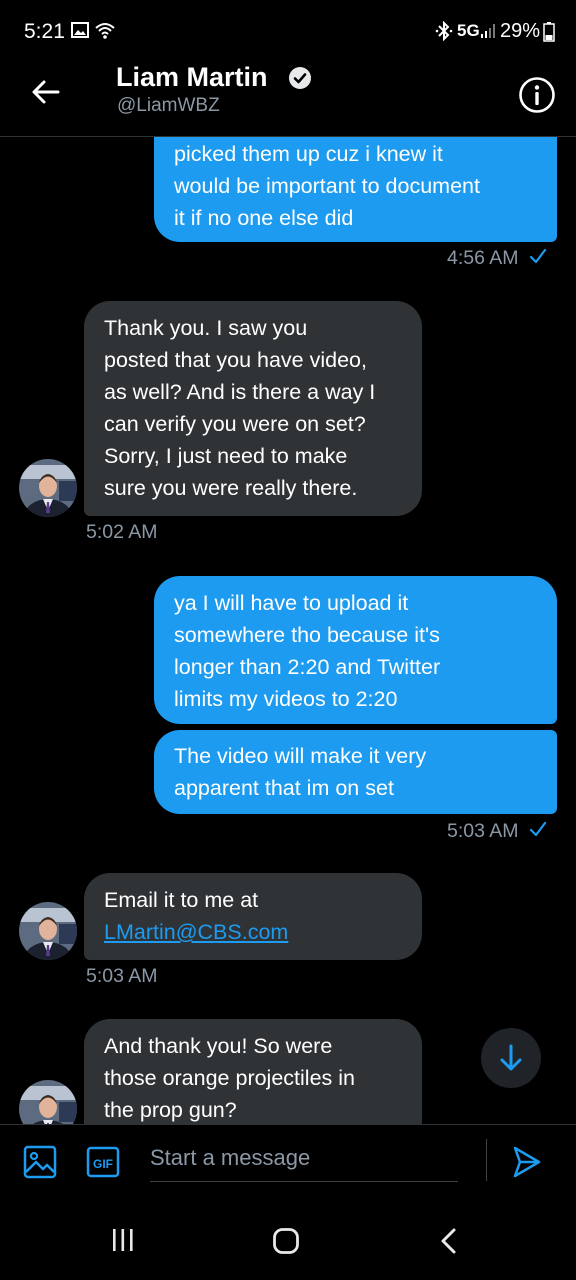 The height and width of the screenshot is (1280, 576). I want to click on back-icon, so click(448, 1241).